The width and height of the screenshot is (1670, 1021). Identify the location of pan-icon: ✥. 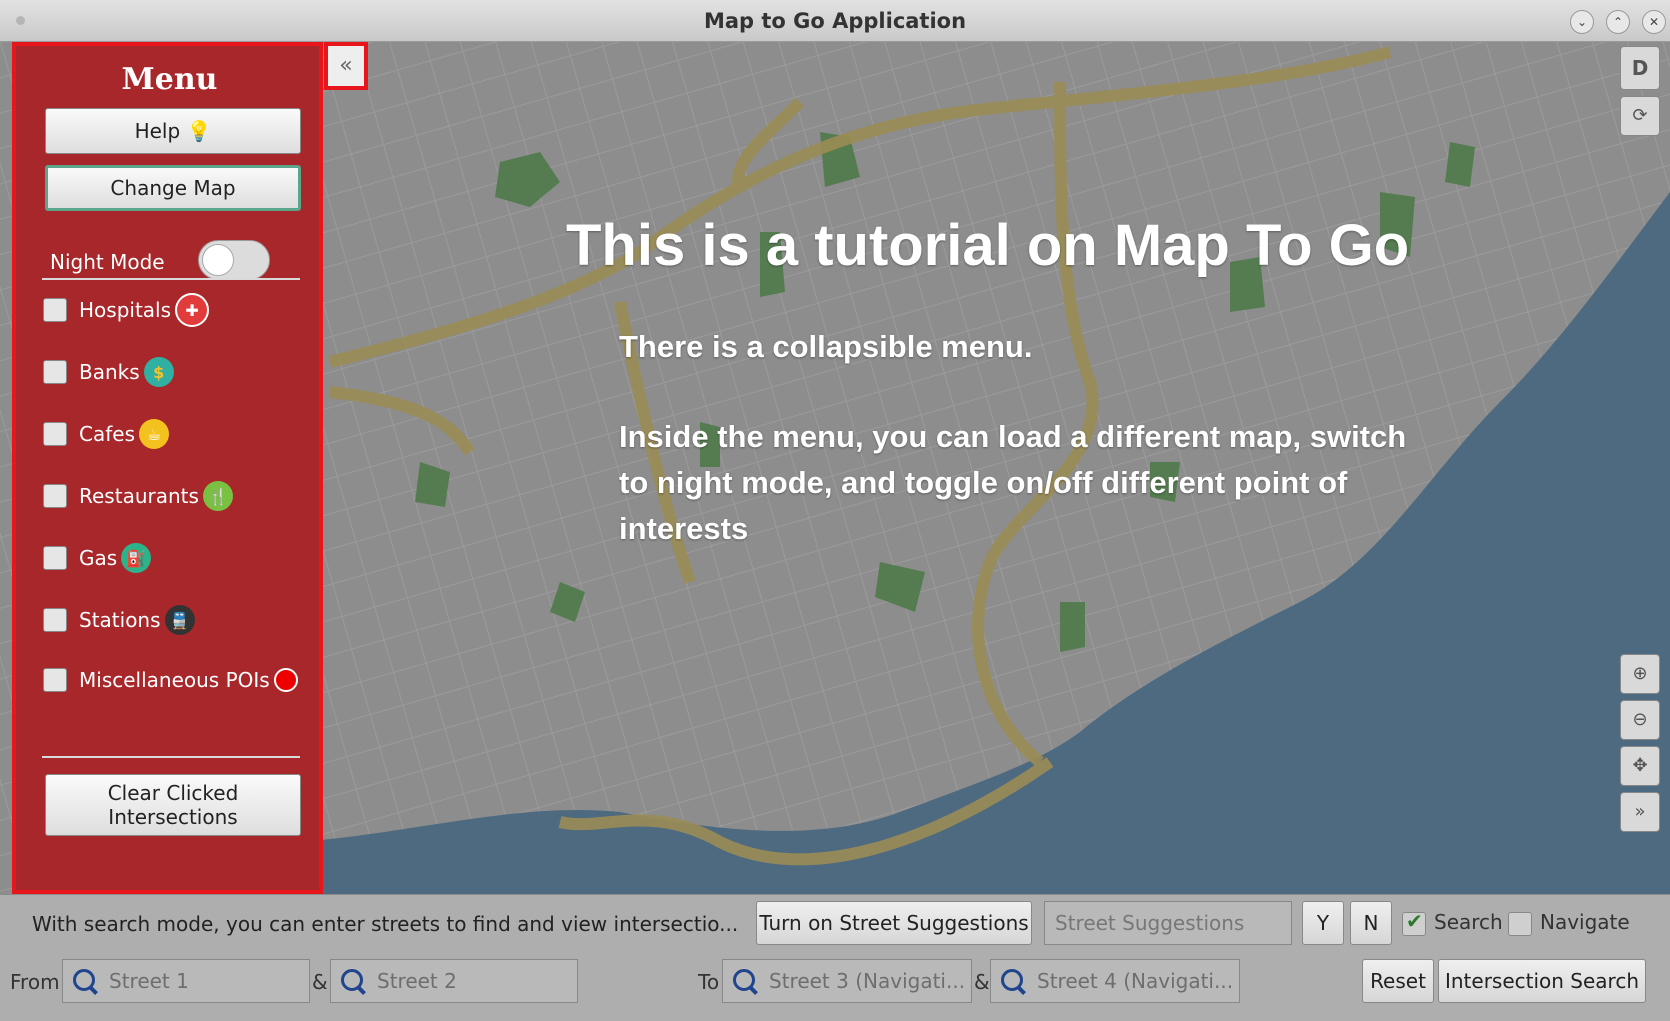
(1640, 766).